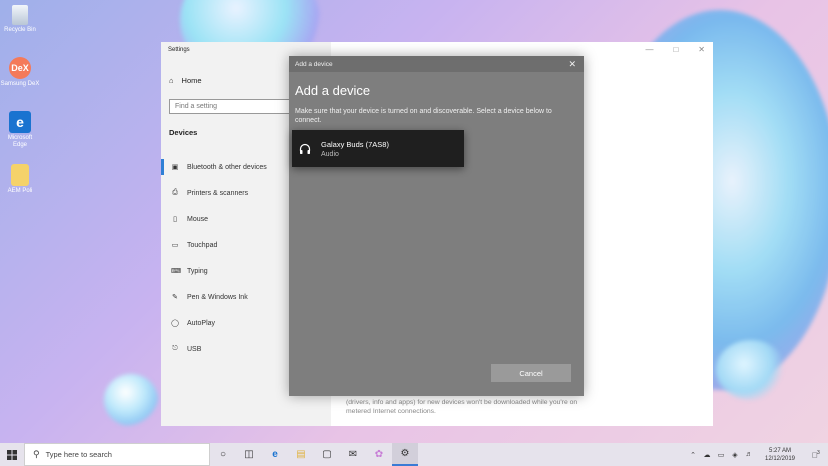 This screenshot has width=828, height=466. What do you see at coordinates (330, 154) in the screenshot?
I see `device-type: Audio` at bounding box center [330, 154].